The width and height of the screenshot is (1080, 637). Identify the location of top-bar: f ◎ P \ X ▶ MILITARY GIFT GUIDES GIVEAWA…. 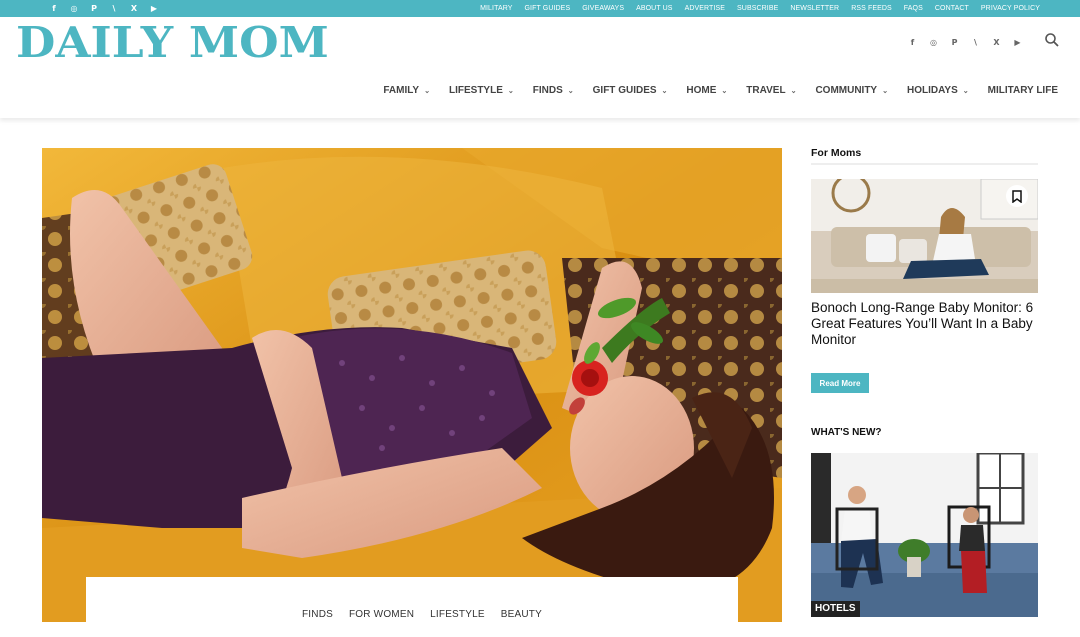
(540, 8).